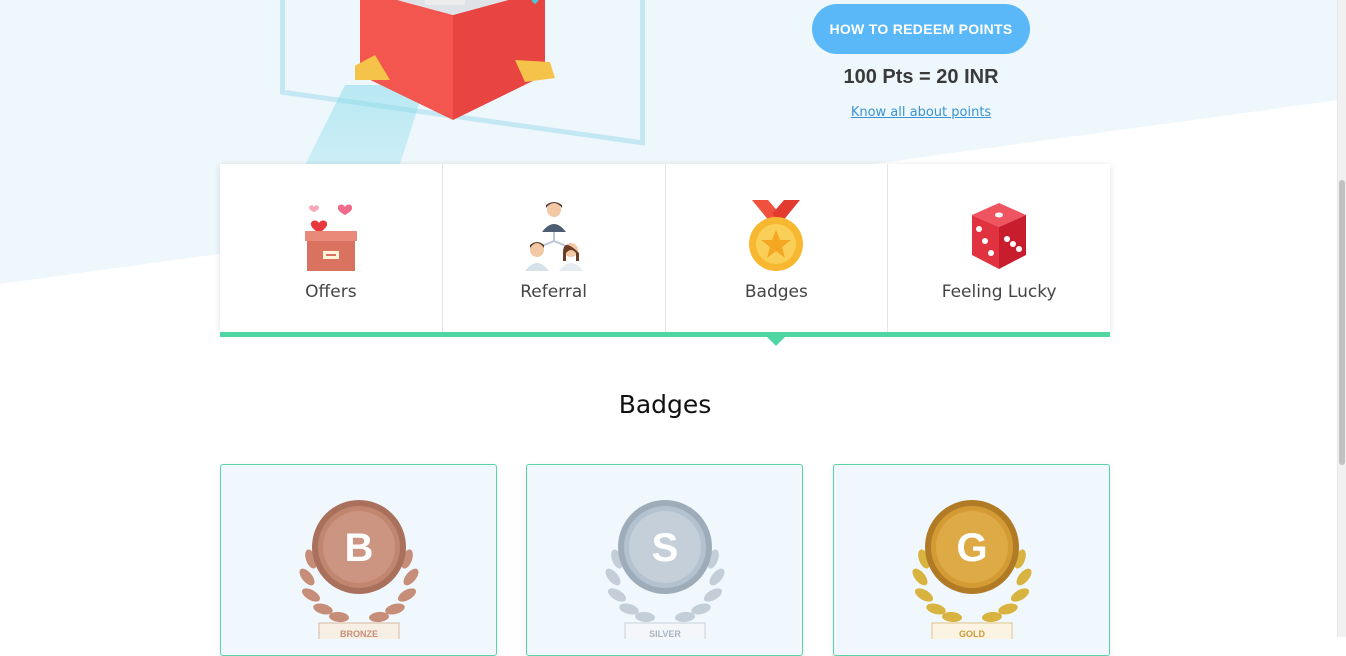 The image size is (1346, 656). What do you see at coordinates (921, 29) in the screenshot?
I see `how-to-redeem-button: HOW TO REDEEM POINTS` at bounding box center [921, 29].